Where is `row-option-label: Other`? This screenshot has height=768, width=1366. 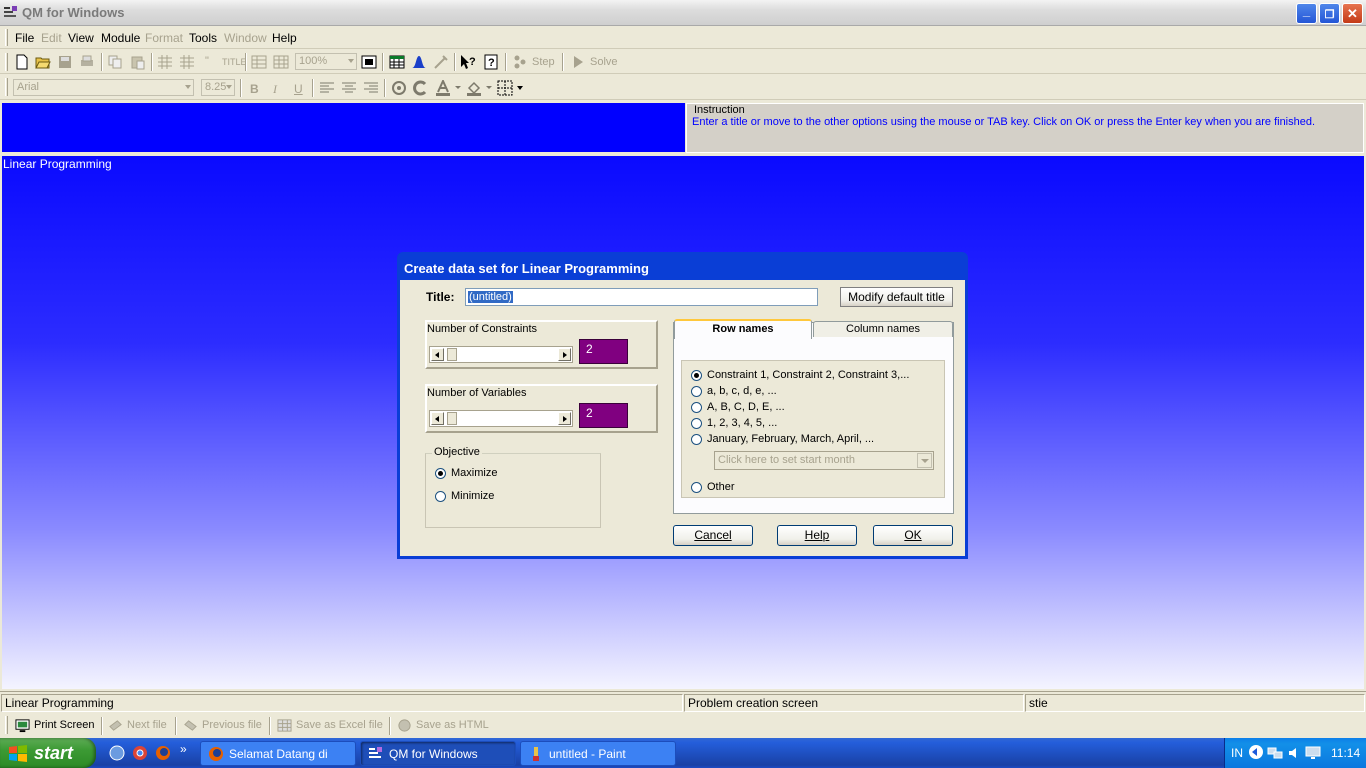
row-option-label: Other is located at coordinates (721, 487).